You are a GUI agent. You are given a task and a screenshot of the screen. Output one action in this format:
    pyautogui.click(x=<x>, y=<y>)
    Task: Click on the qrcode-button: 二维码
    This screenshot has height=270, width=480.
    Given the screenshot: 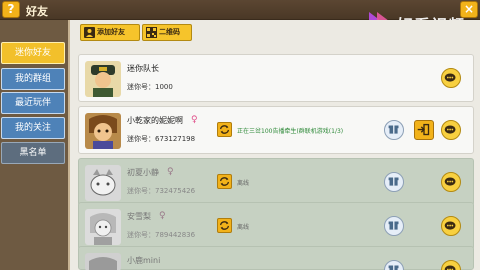 What is the action you would take?
    pyautogui.click(x=167, y=32)
    